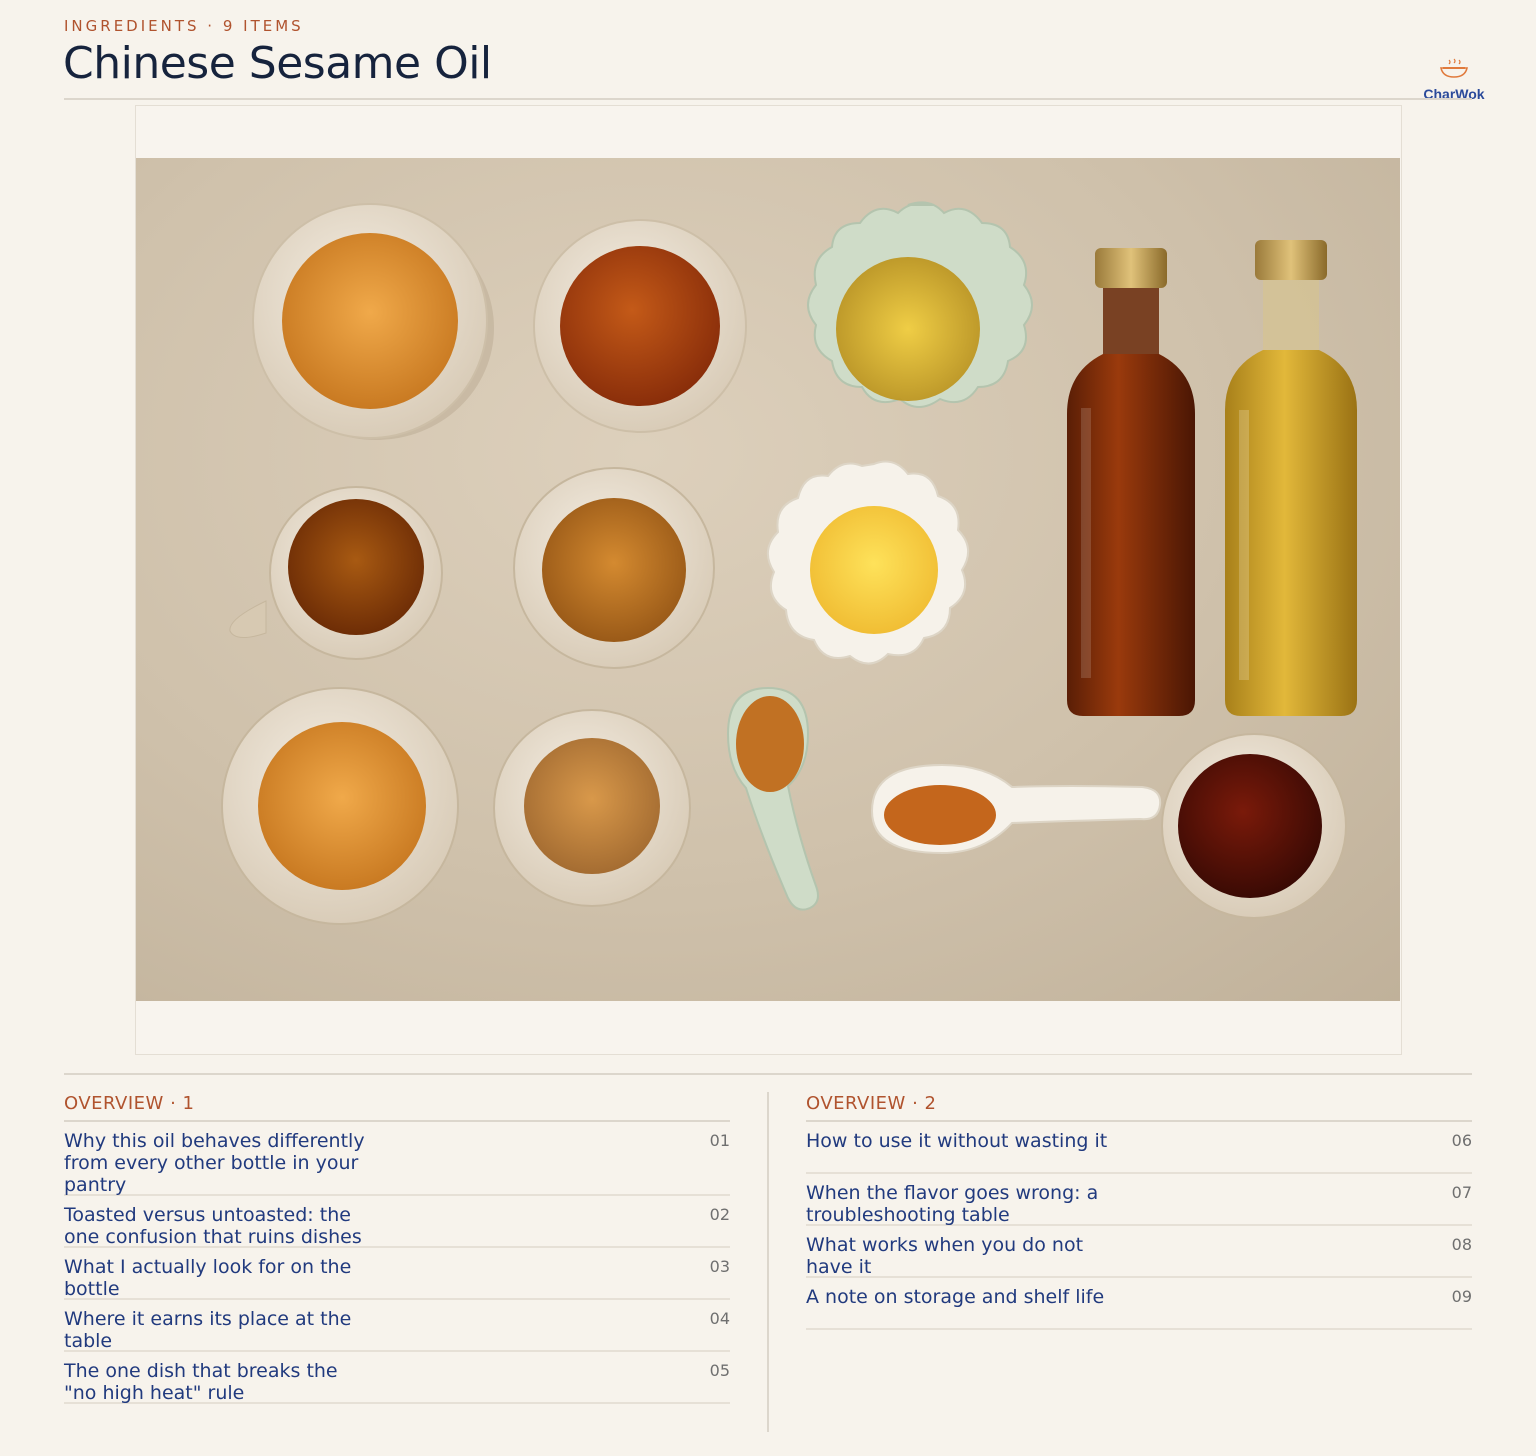 The width and height of the screenshot is (1536, 1456). Describe the element at coordinates (216, 1330) in the screenshot. I see `overview-item-label: Where it earns its place at the table` at that location.